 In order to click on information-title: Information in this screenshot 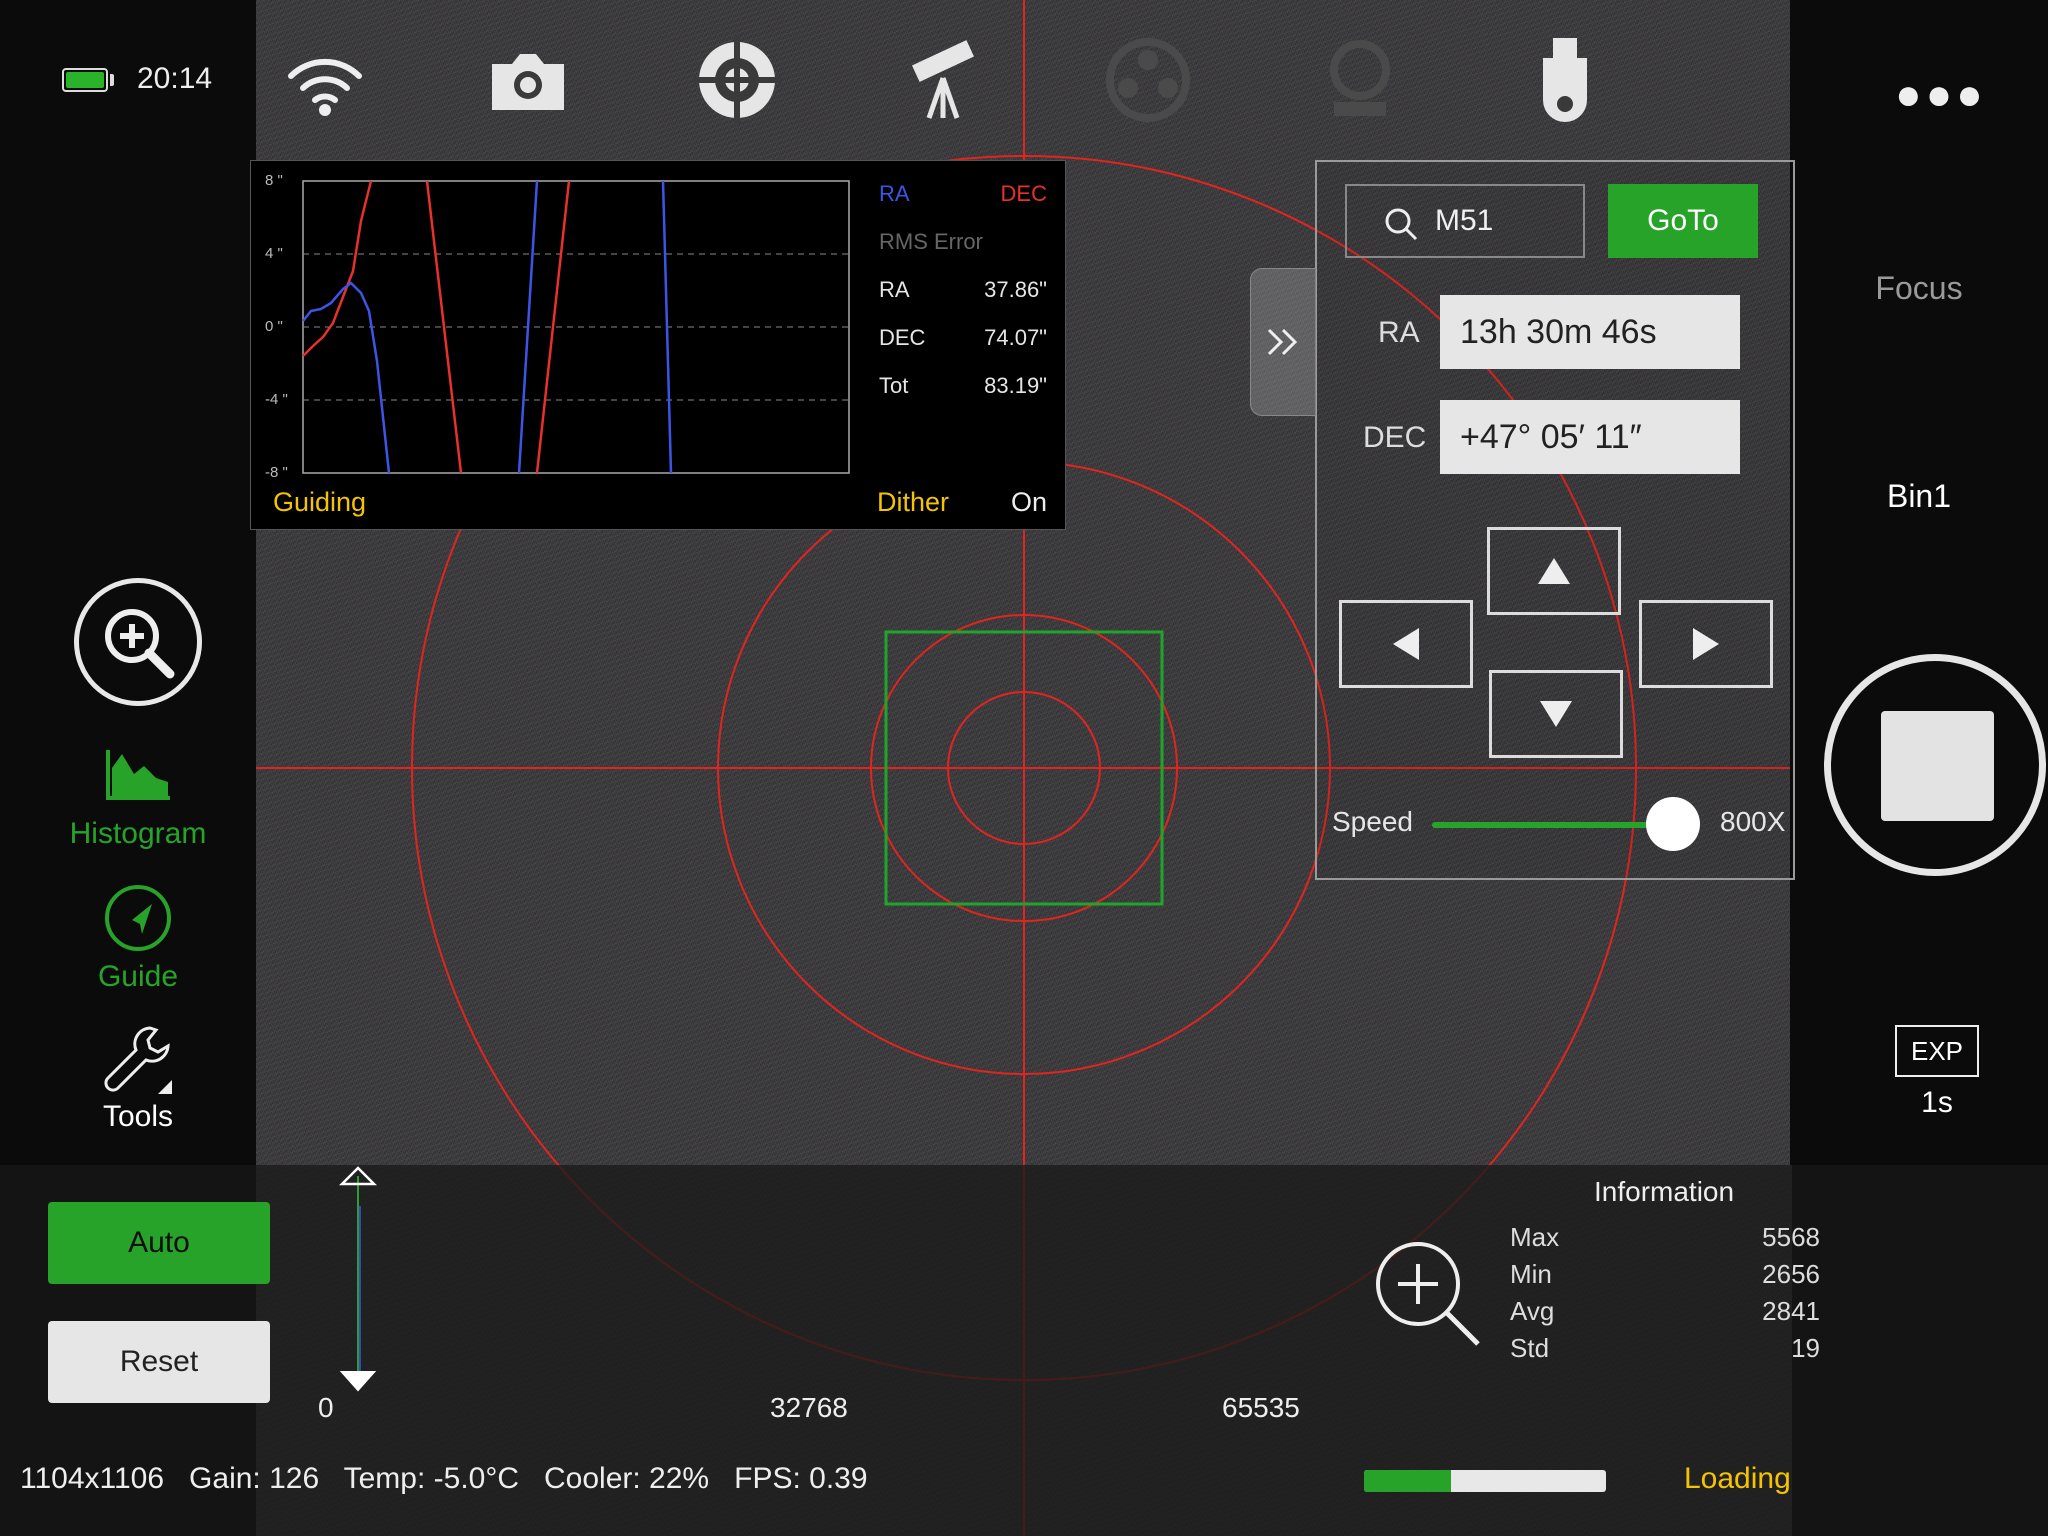, I will do `click(1664, 1191)`.